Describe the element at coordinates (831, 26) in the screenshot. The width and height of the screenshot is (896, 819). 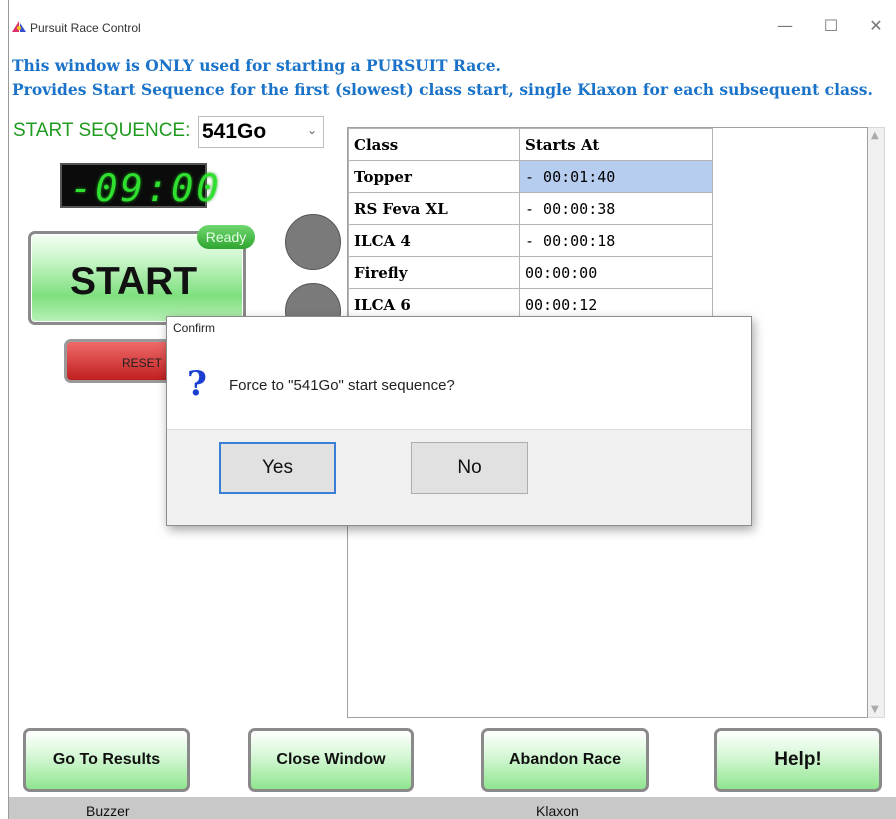
I see `maximize-button: ☐` at that location.